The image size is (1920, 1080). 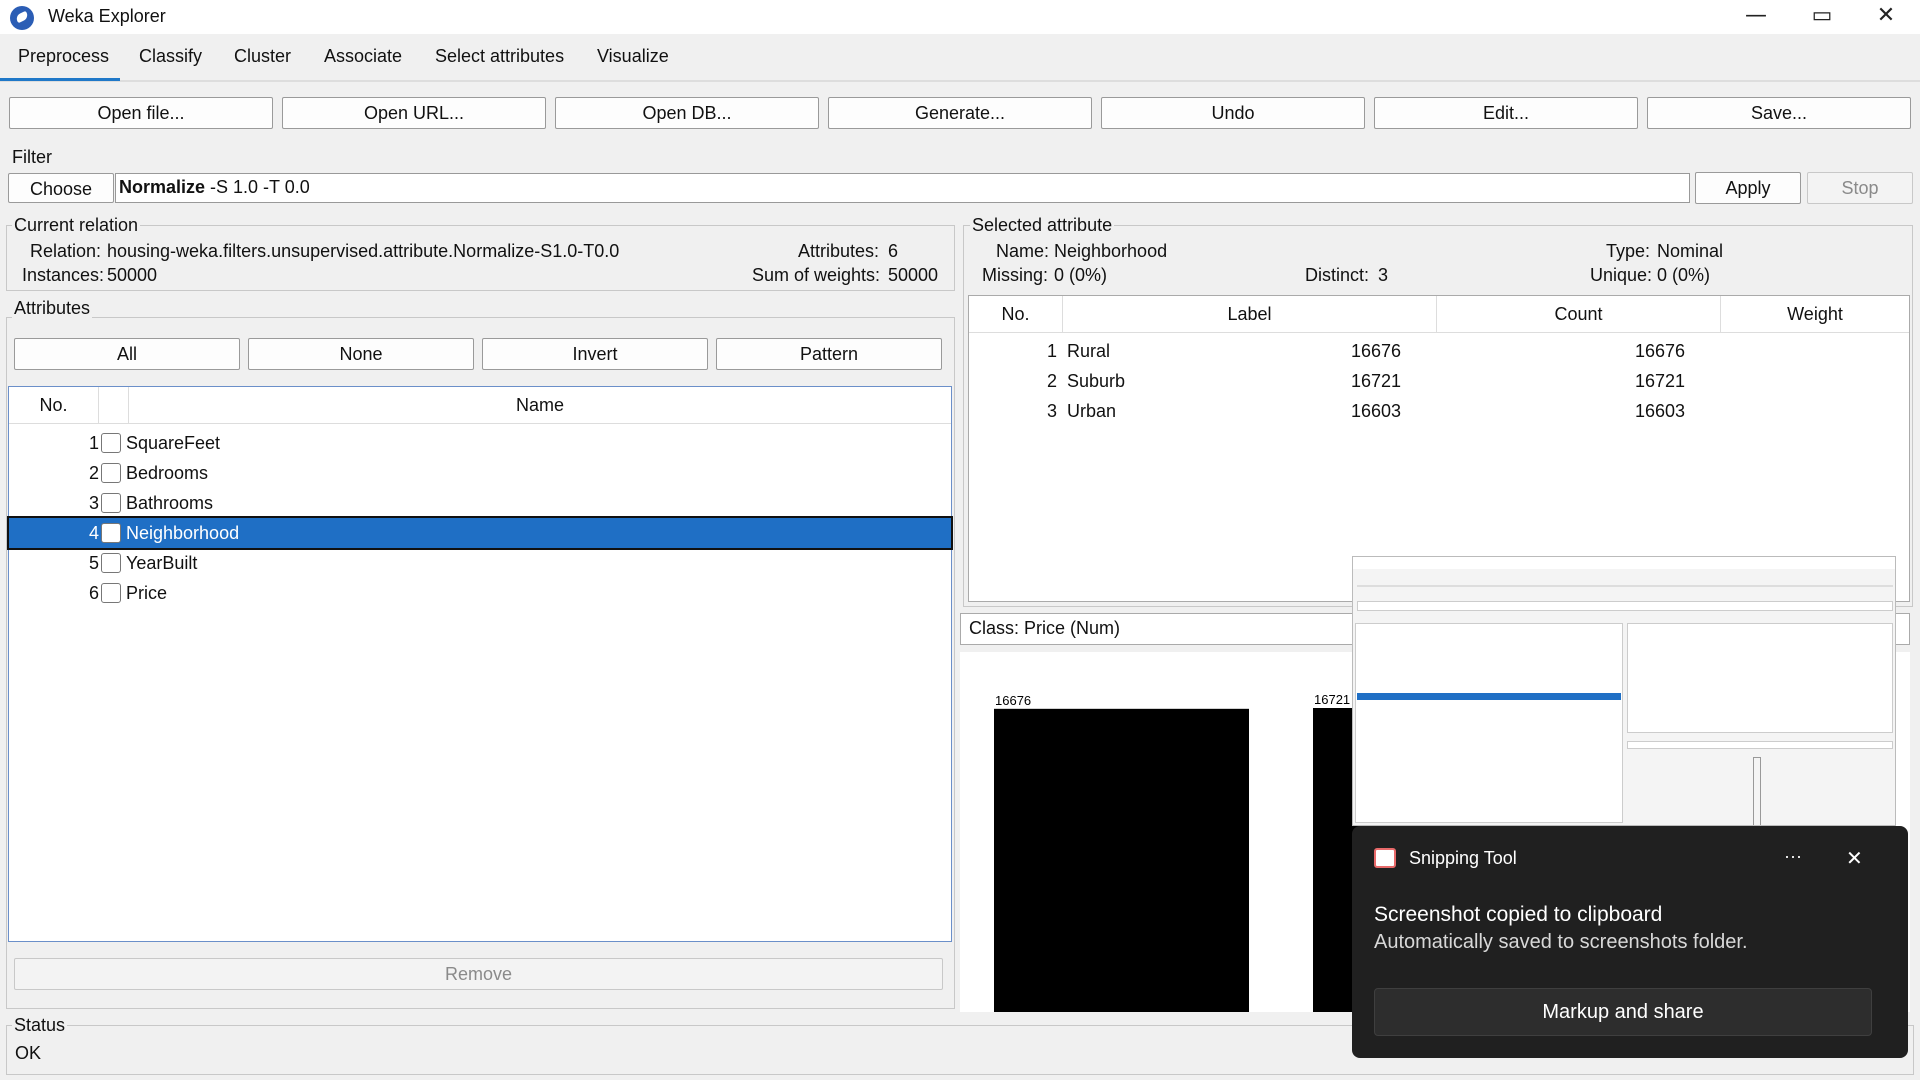 I want to click on tab-cluster: Cluster, so click(x=262, y=56).